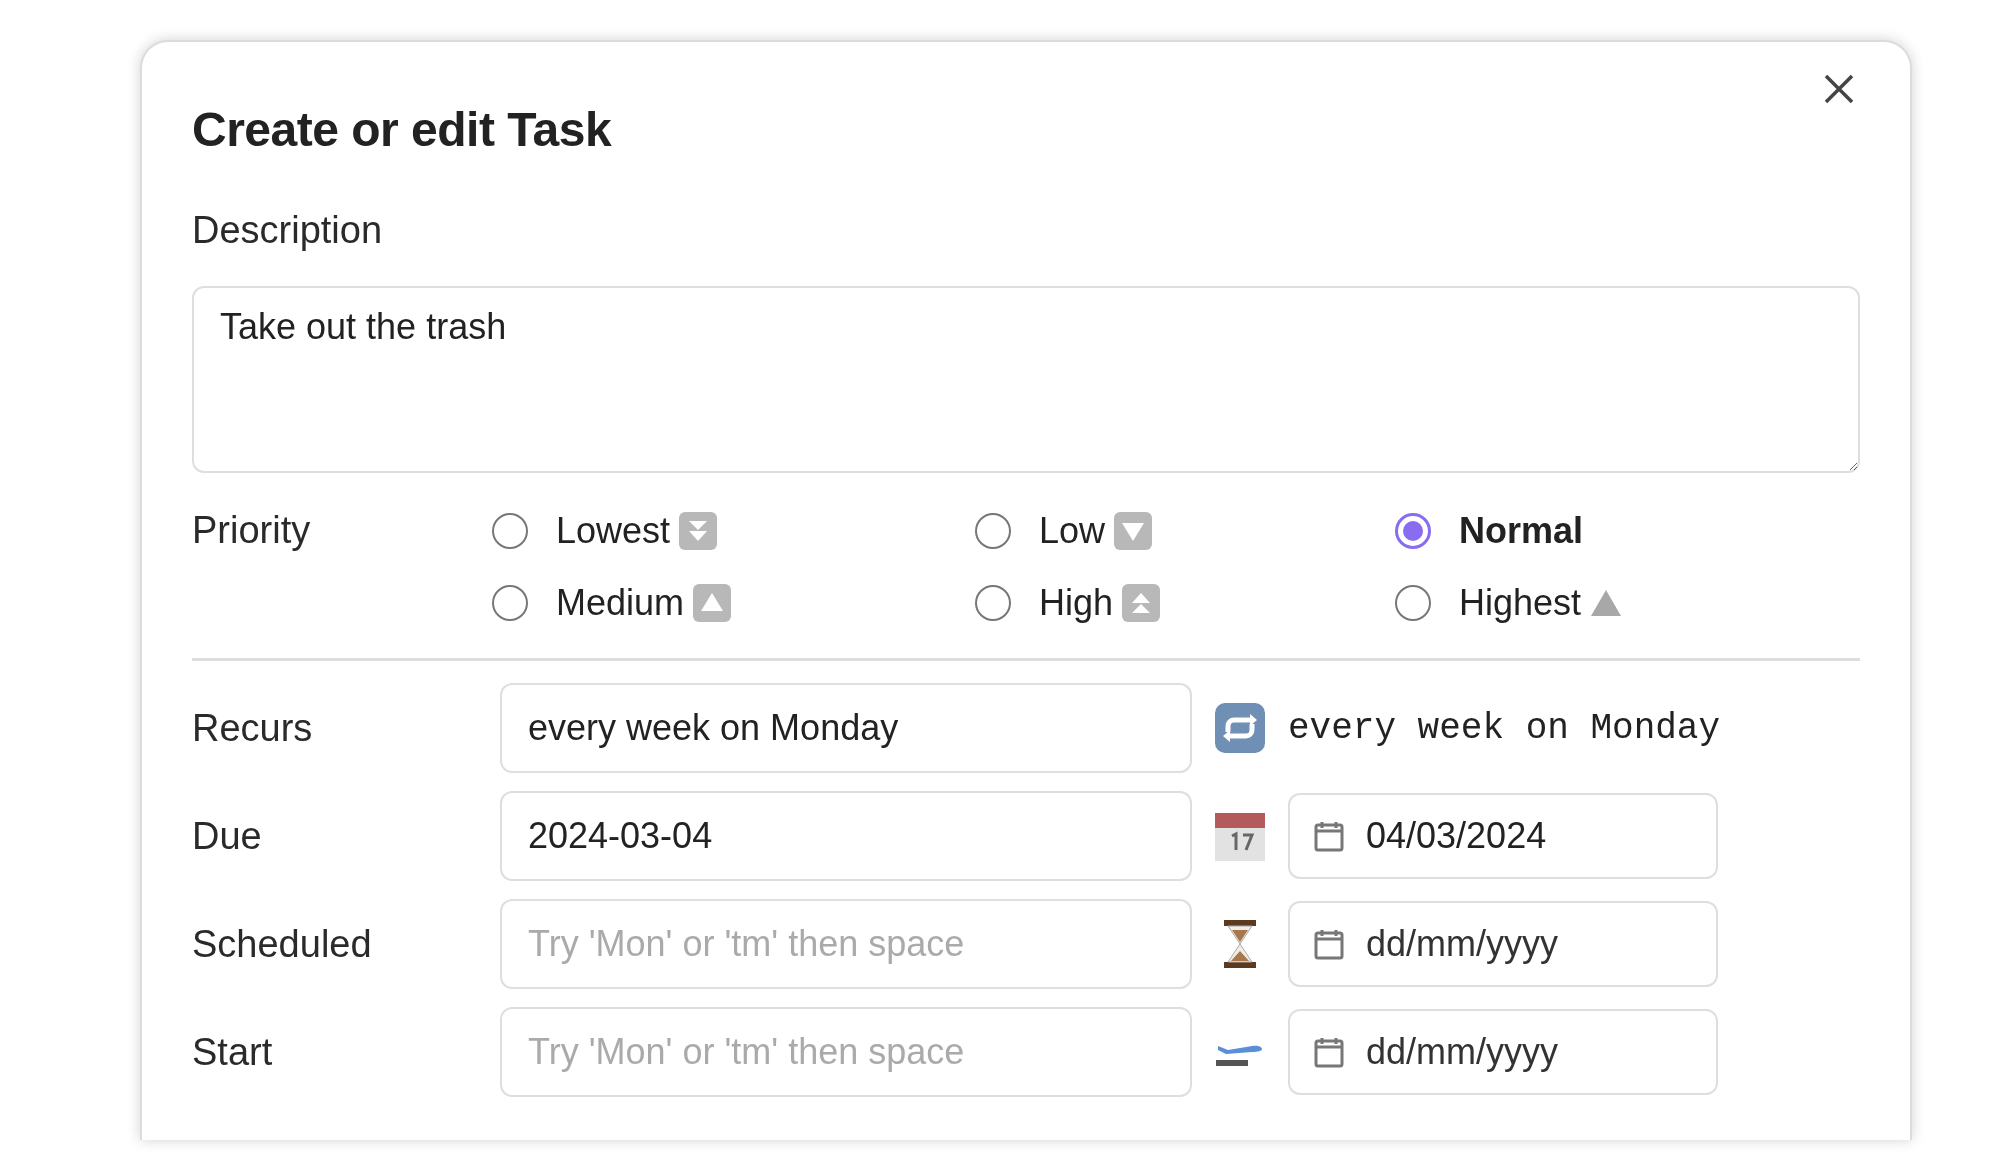 The width and height of the screenshot is (2000, 1159). I want to click on field-label: Start, so click(233, 1052).